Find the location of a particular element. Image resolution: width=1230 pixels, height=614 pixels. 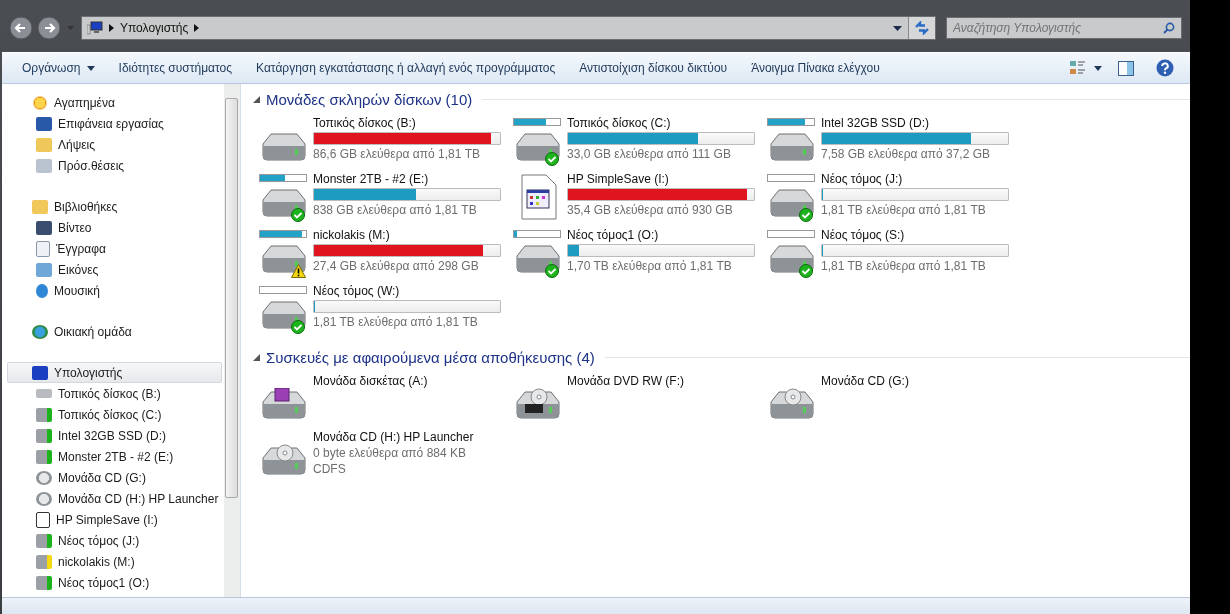

drive-name: Νέος τόμος (S:) is located at coordinates (863, 235).